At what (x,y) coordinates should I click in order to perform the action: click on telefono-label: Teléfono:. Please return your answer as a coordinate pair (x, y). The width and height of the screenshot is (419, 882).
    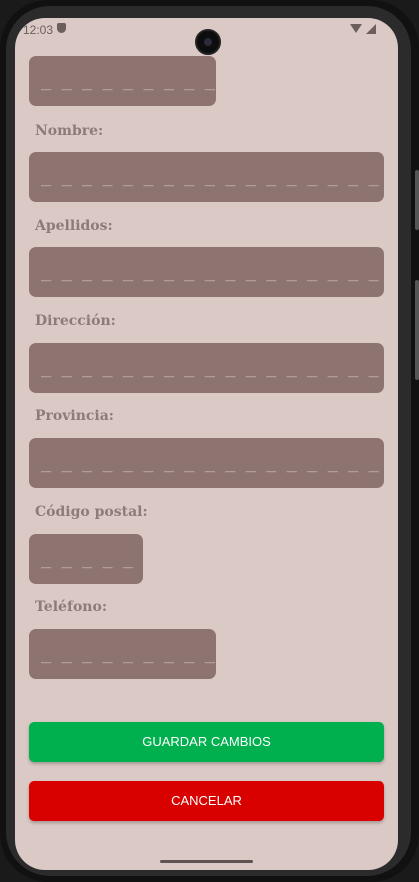
    Looking at the image, I should click on (71, 607).